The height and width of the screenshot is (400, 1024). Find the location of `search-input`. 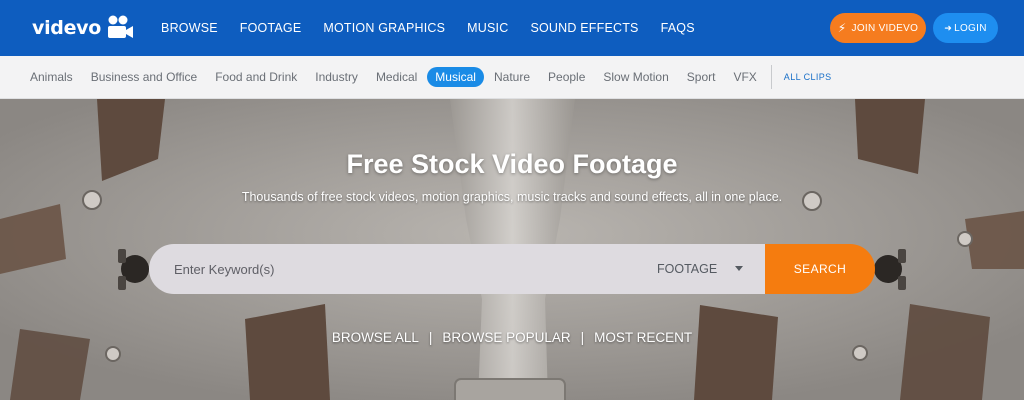

search-input is located at coordinates (394, 269).